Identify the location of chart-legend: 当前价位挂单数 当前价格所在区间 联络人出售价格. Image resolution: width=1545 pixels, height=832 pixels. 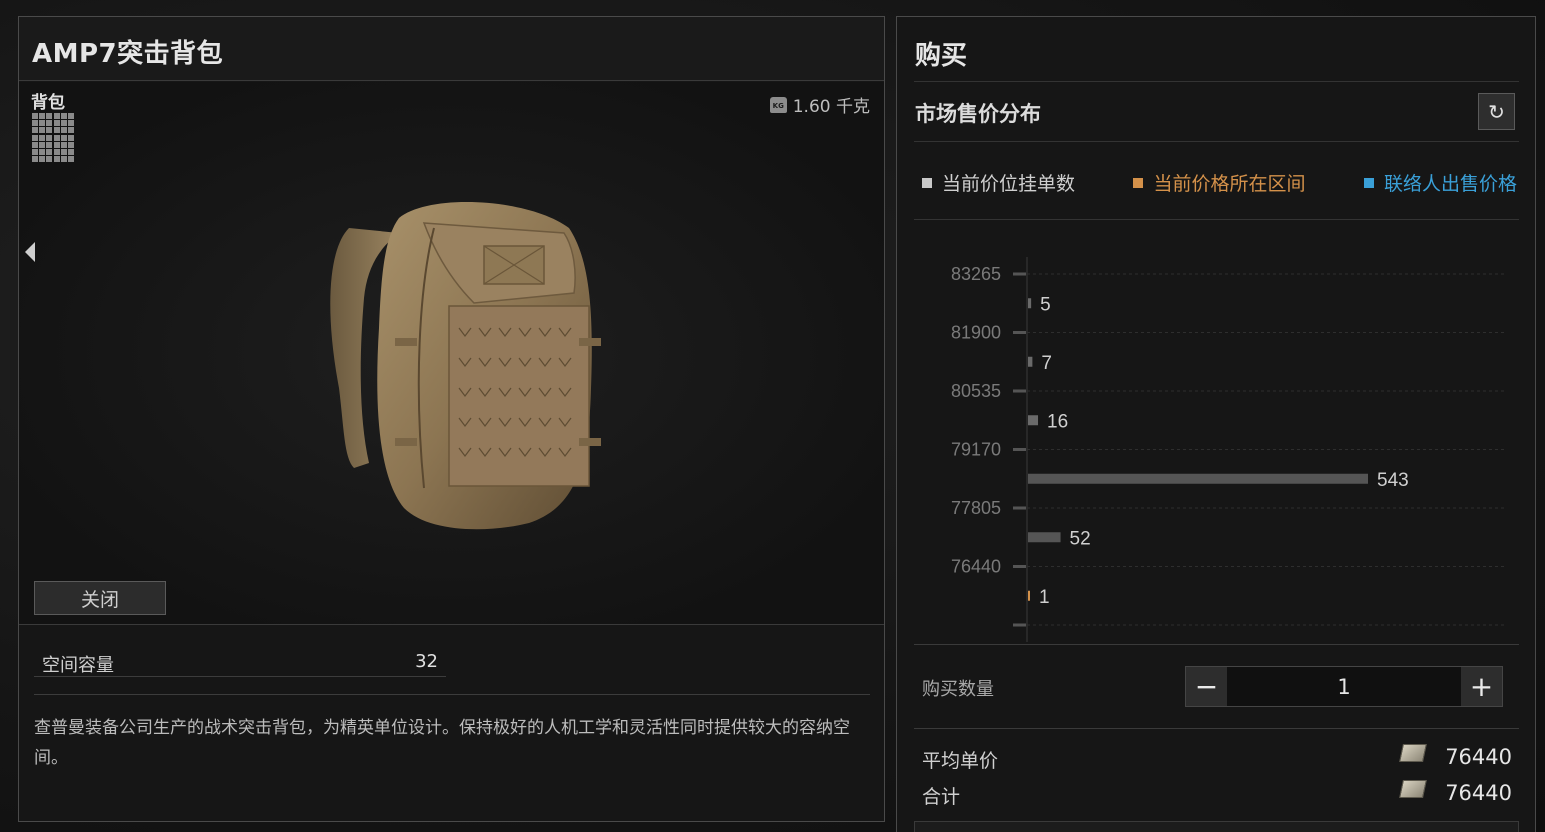
(1219, 182).